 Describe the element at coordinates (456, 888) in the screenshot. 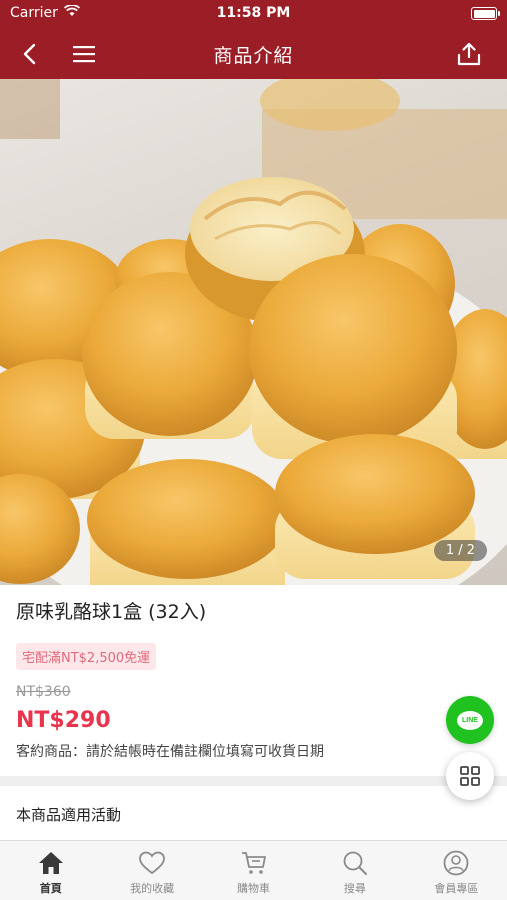

I see `tab-member-label: 會員專區` at that location.